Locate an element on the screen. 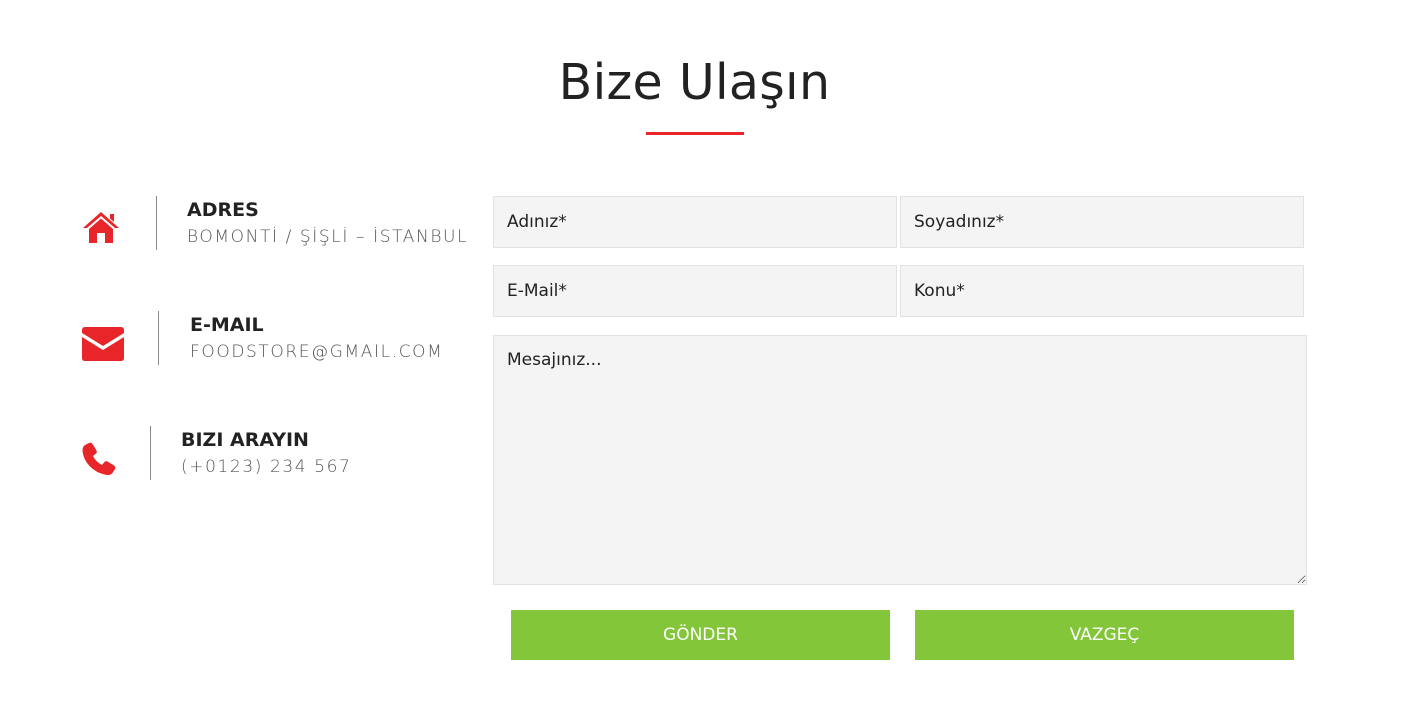 This screenshot has height=706, width=1427. submit-button: GÖNDER is located at coordinates (700, 635).